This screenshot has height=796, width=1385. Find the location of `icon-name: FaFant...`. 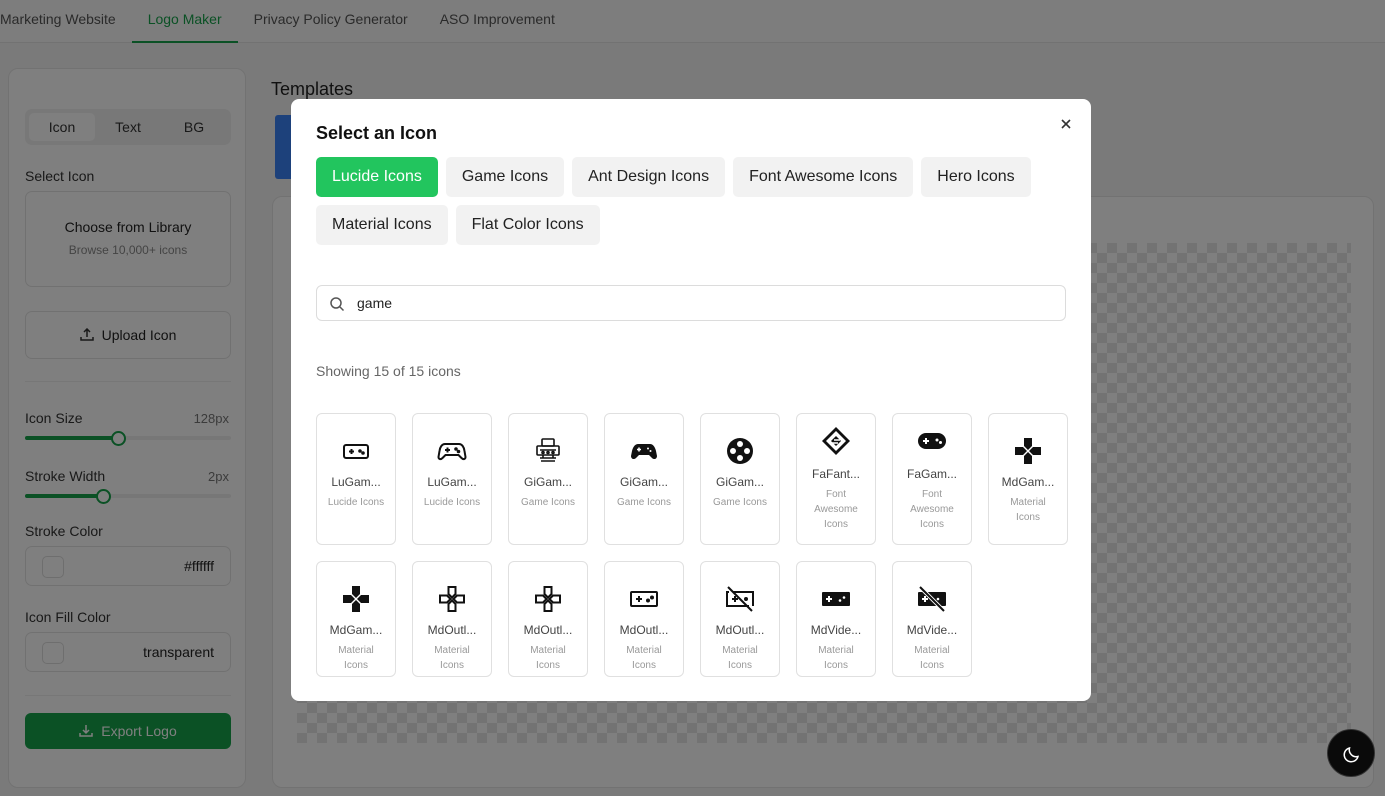

icon-name: FaFant... is located at coordinates (836, 474).